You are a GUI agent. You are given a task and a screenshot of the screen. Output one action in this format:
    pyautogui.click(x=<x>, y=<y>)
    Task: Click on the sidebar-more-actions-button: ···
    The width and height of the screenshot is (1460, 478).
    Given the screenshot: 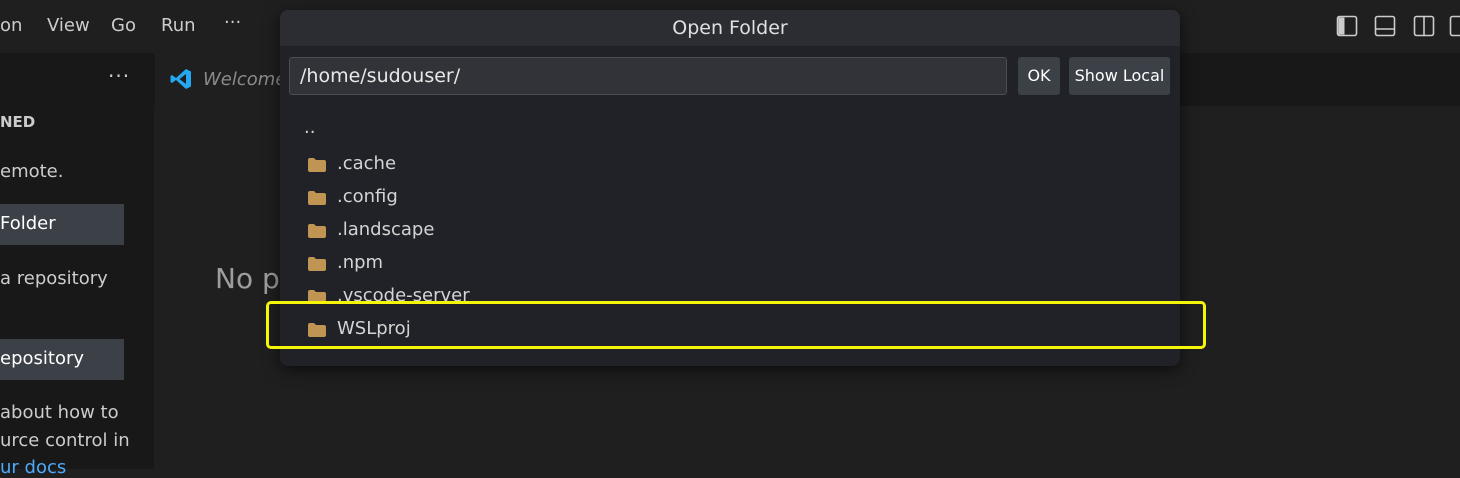 What is the action you would take?
    pyautogui.click(x=119, y=76)
    